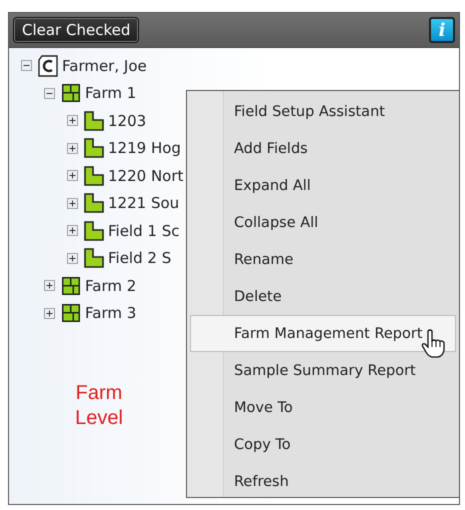  I want to click on tree-item: Farm 2, so click(110, 285).